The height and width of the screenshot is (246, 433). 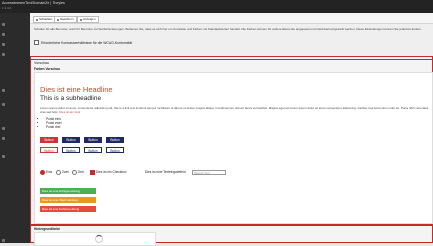 What do you see at coordinates (165, 172) in the screenshot?
I see `textfield-label: Dies ist eine Texteingabefeld` at bounding box center [165, 172].